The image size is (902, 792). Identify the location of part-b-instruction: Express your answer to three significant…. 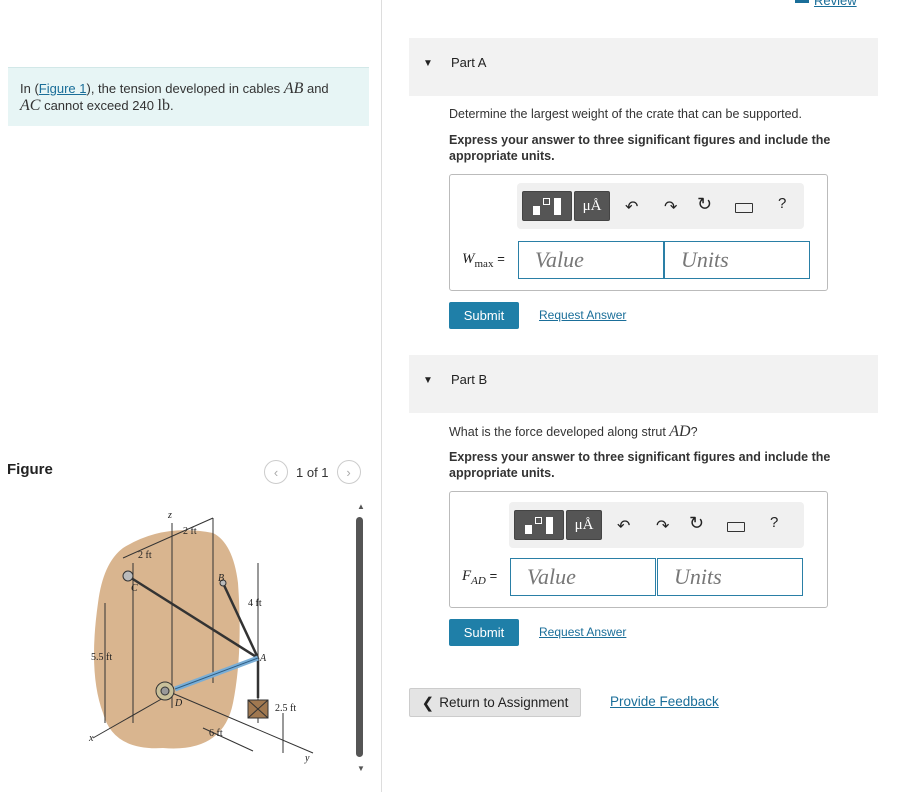
(640, 465).